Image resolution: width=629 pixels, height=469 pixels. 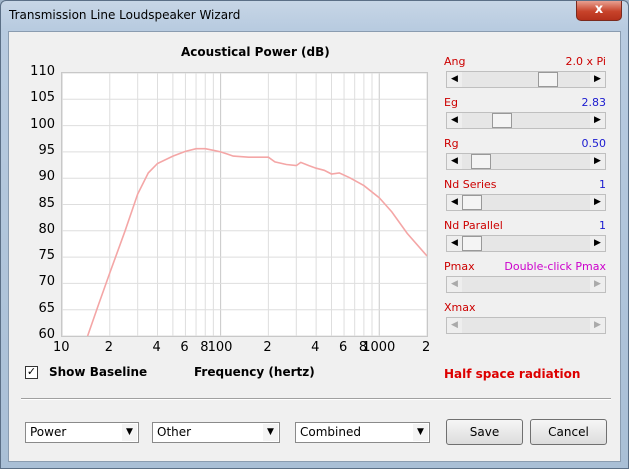 What do you see at coordinates (42, 124) in the screenshot?
I see `y-tick-label: 100` at bounding box center [42, 124].